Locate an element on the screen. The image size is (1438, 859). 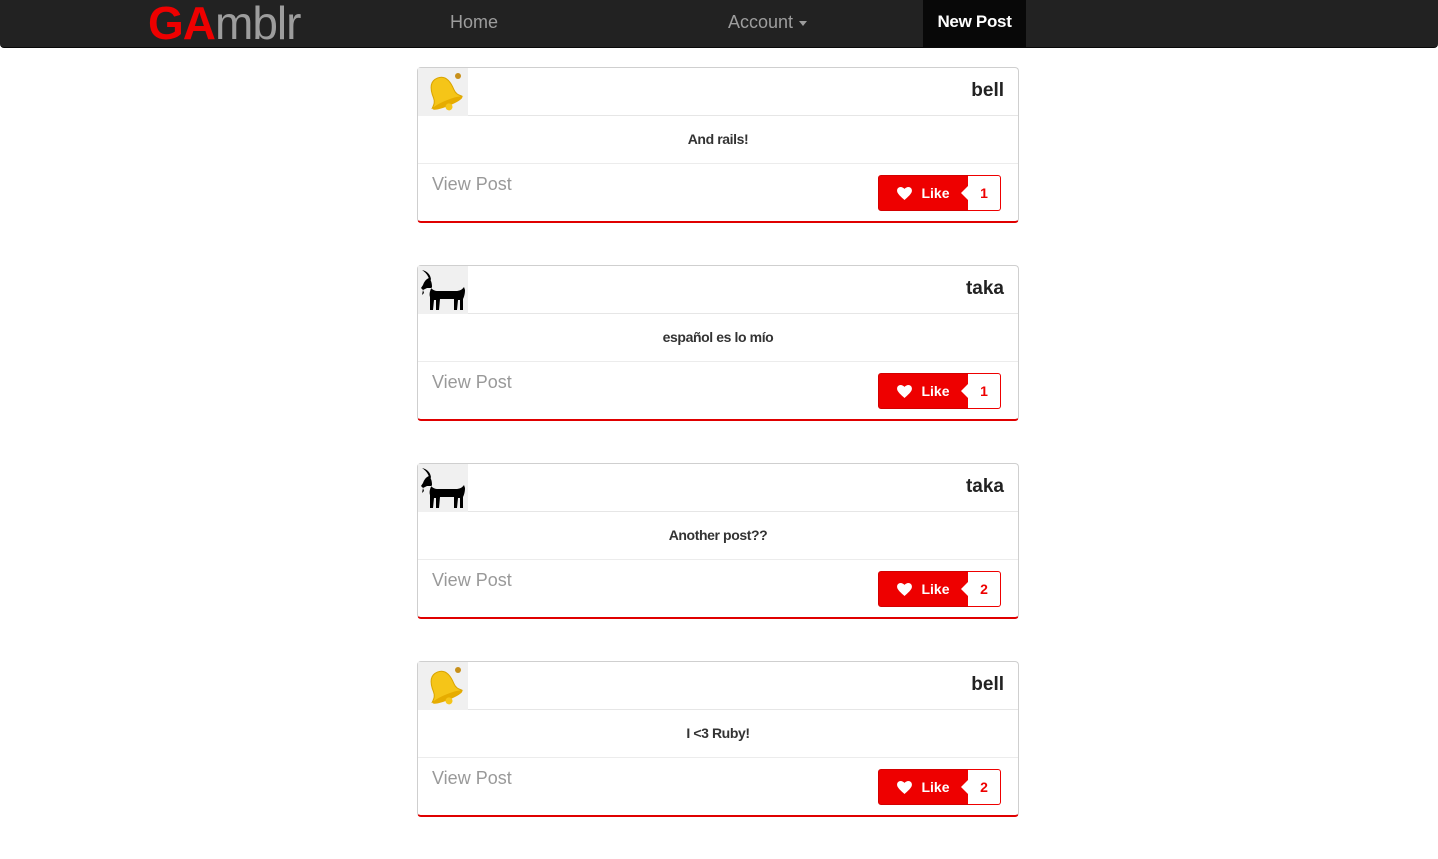
nav-account-label: Account is located at coordinates (761, 22).